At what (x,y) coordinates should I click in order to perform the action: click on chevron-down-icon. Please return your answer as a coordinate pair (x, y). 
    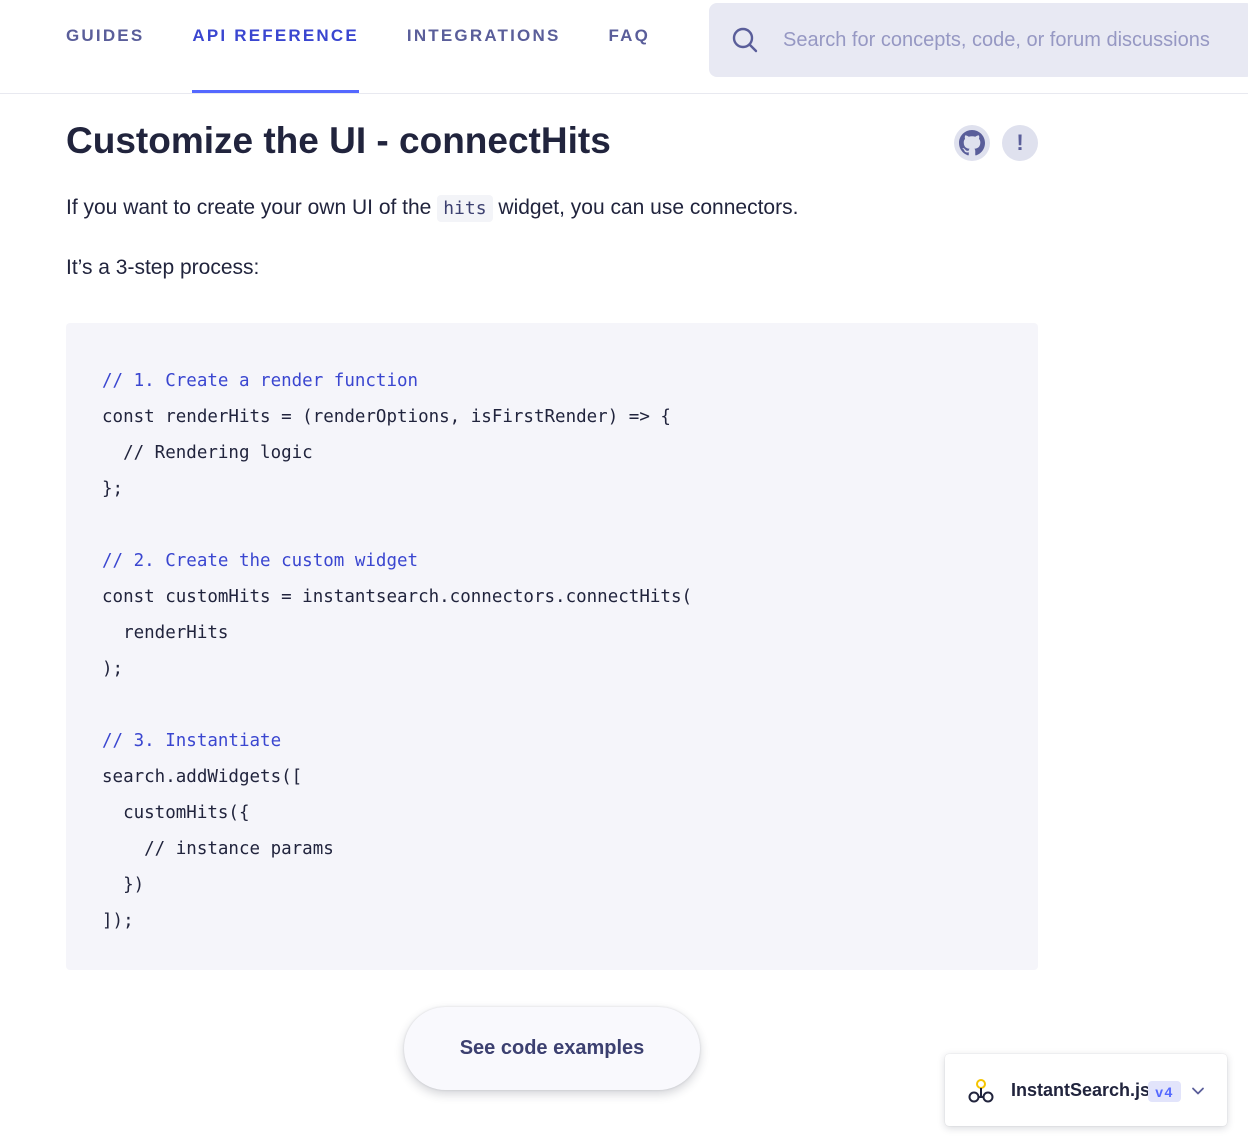
    Looking at the image, I should click on (1198, 1091).